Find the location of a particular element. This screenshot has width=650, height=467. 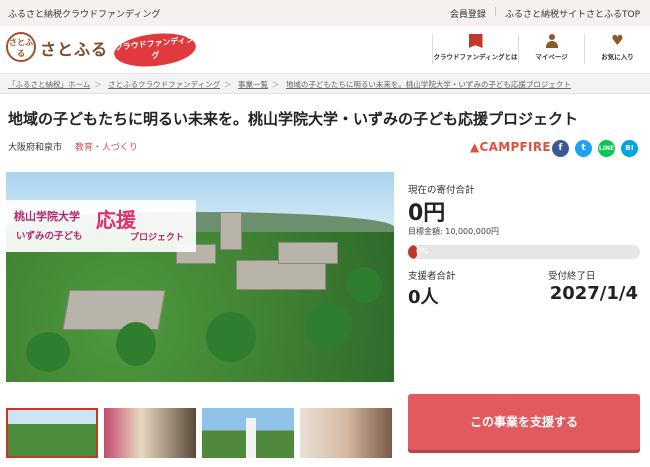

progress-bar: 0% is located at coordinates (524, 252).